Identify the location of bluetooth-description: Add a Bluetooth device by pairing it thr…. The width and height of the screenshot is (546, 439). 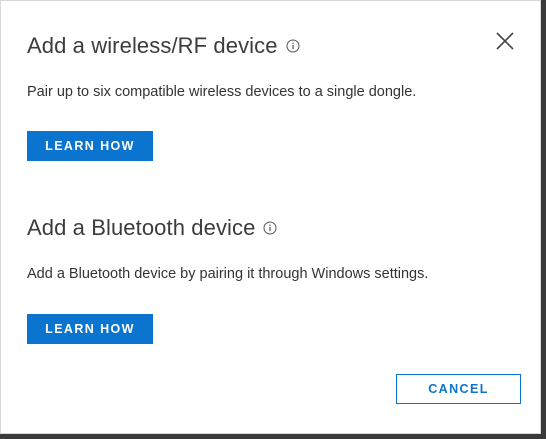
(228, 274).